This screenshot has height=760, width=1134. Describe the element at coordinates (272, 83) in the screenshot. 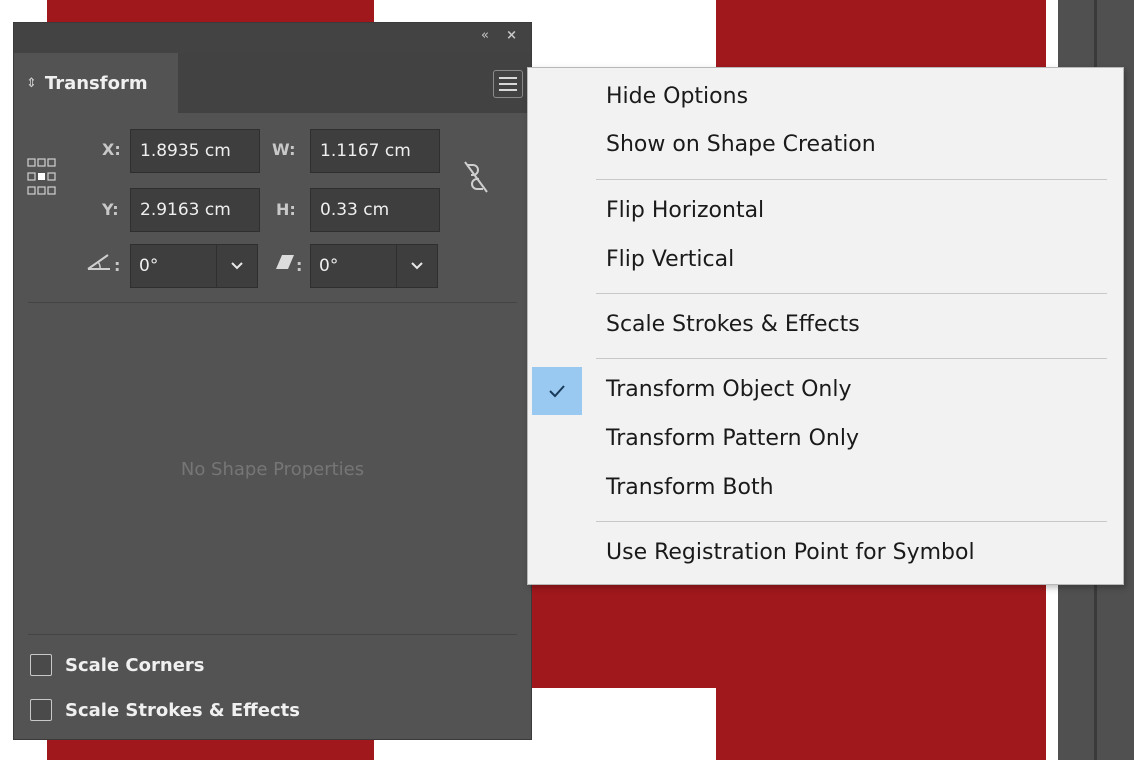

I see `tab-strip: ⇕ Transform` at that location.